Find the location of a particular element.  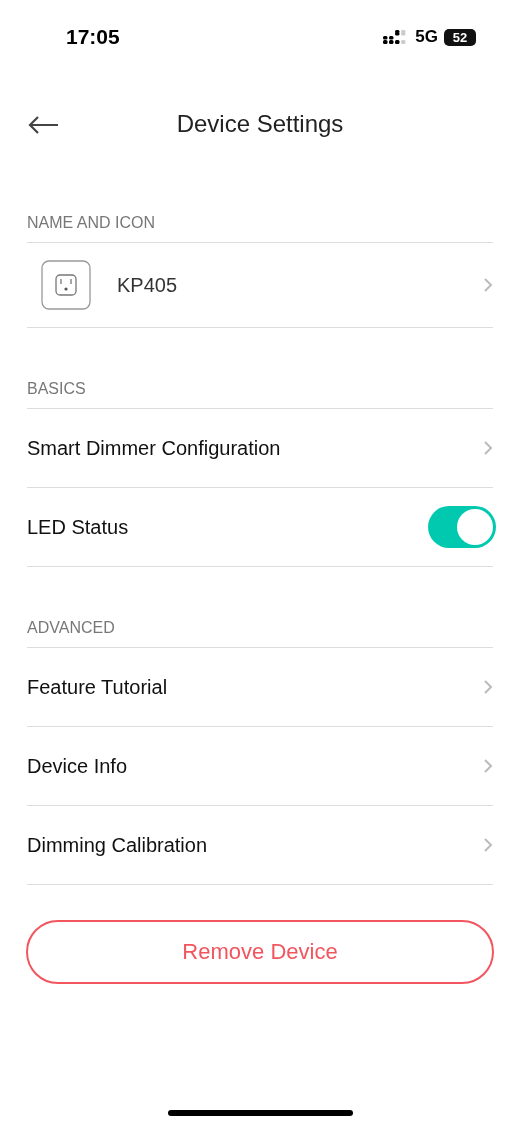

network-type: 5G is located at coordinates (426, 37).